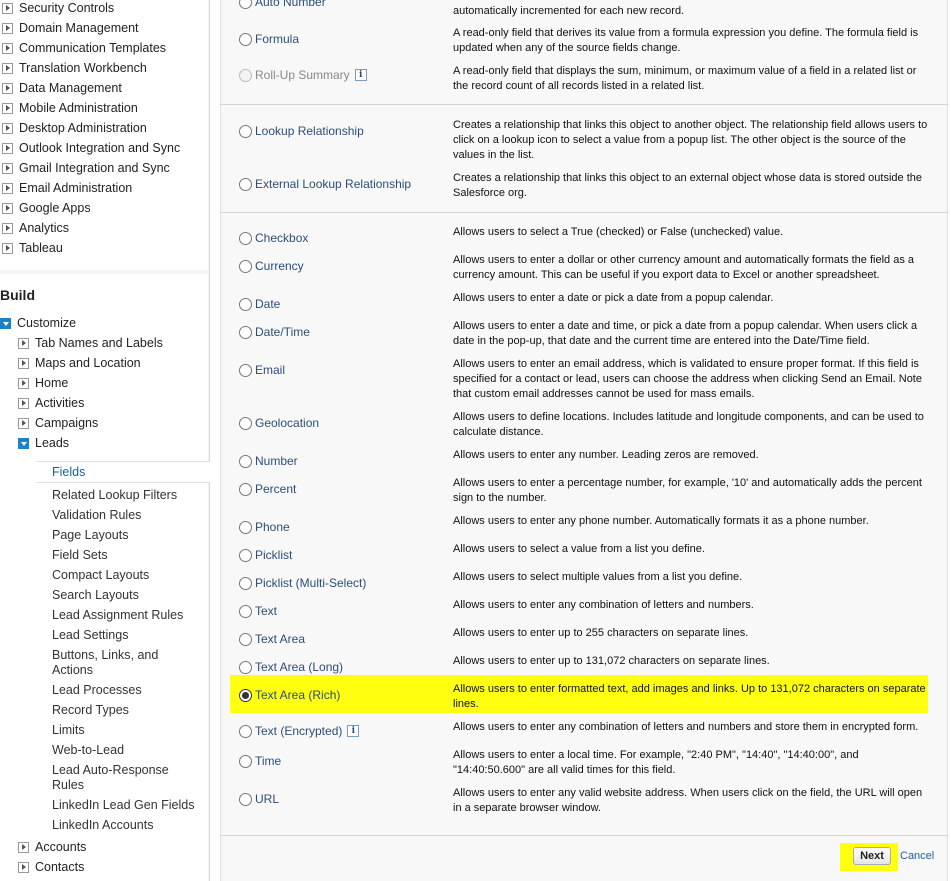  Describe the element at coordinates (70, 28) in the screenshot. I see `sidebar-item-domain-management: Domain Management` at that location.